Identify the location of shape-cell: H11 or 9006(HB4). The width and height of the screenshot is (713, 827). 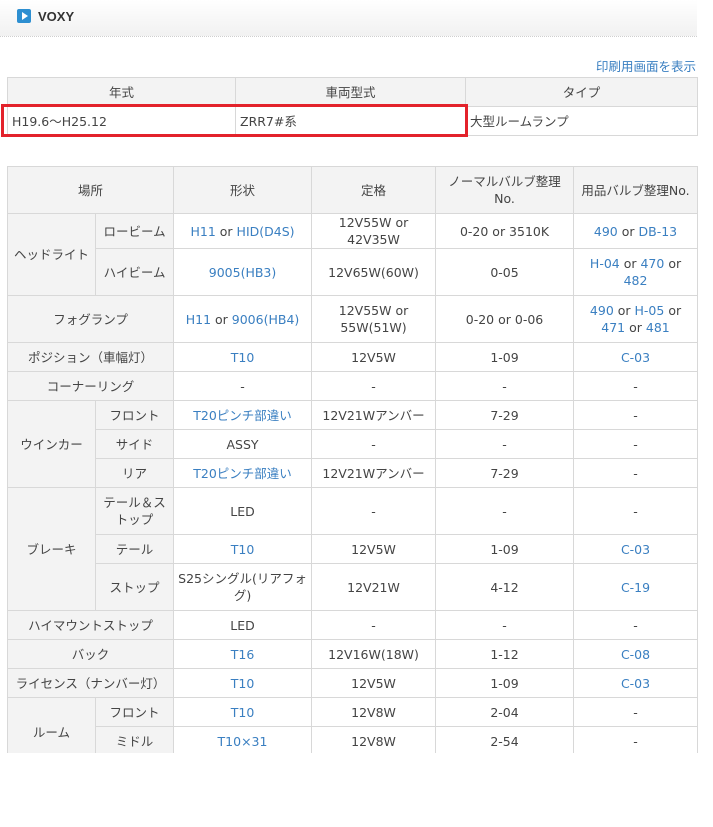
(243, 319).